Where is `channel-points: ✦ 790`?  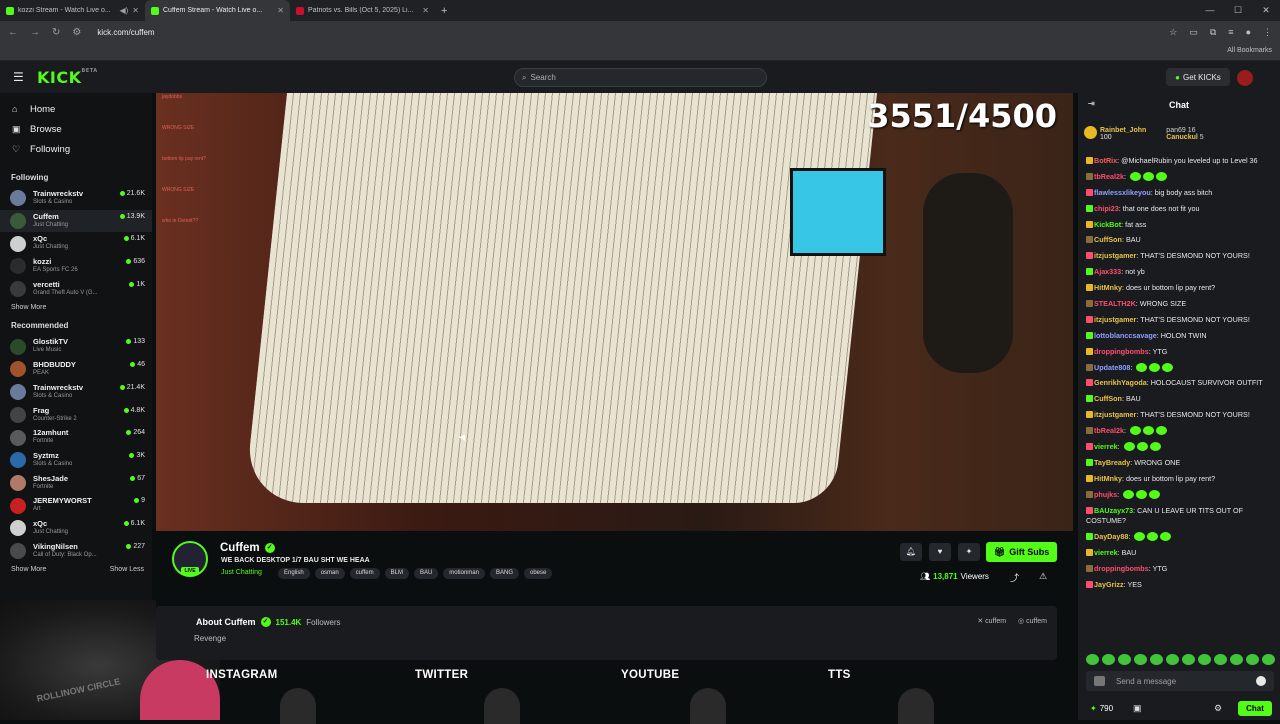
channel-points: ✦ 790 is located at coordinates (1101, 708).